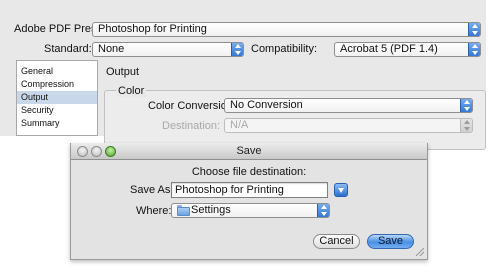 Image resolution: width=500 pixels, height=278 pixels. Describe the element at coordinates (68, 49) in the screenshot. I see `standard-label: Standard:` at that location.